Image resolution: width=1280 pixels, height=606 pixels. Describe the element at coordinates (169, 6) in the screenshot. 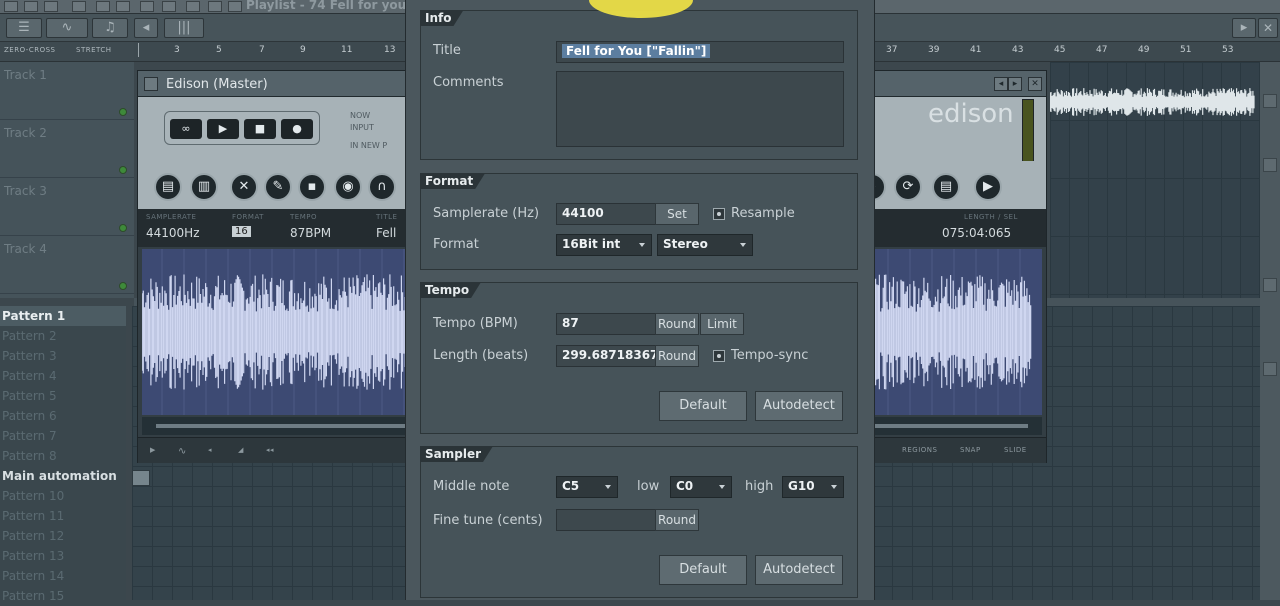

I see `tool-icon` at that location.